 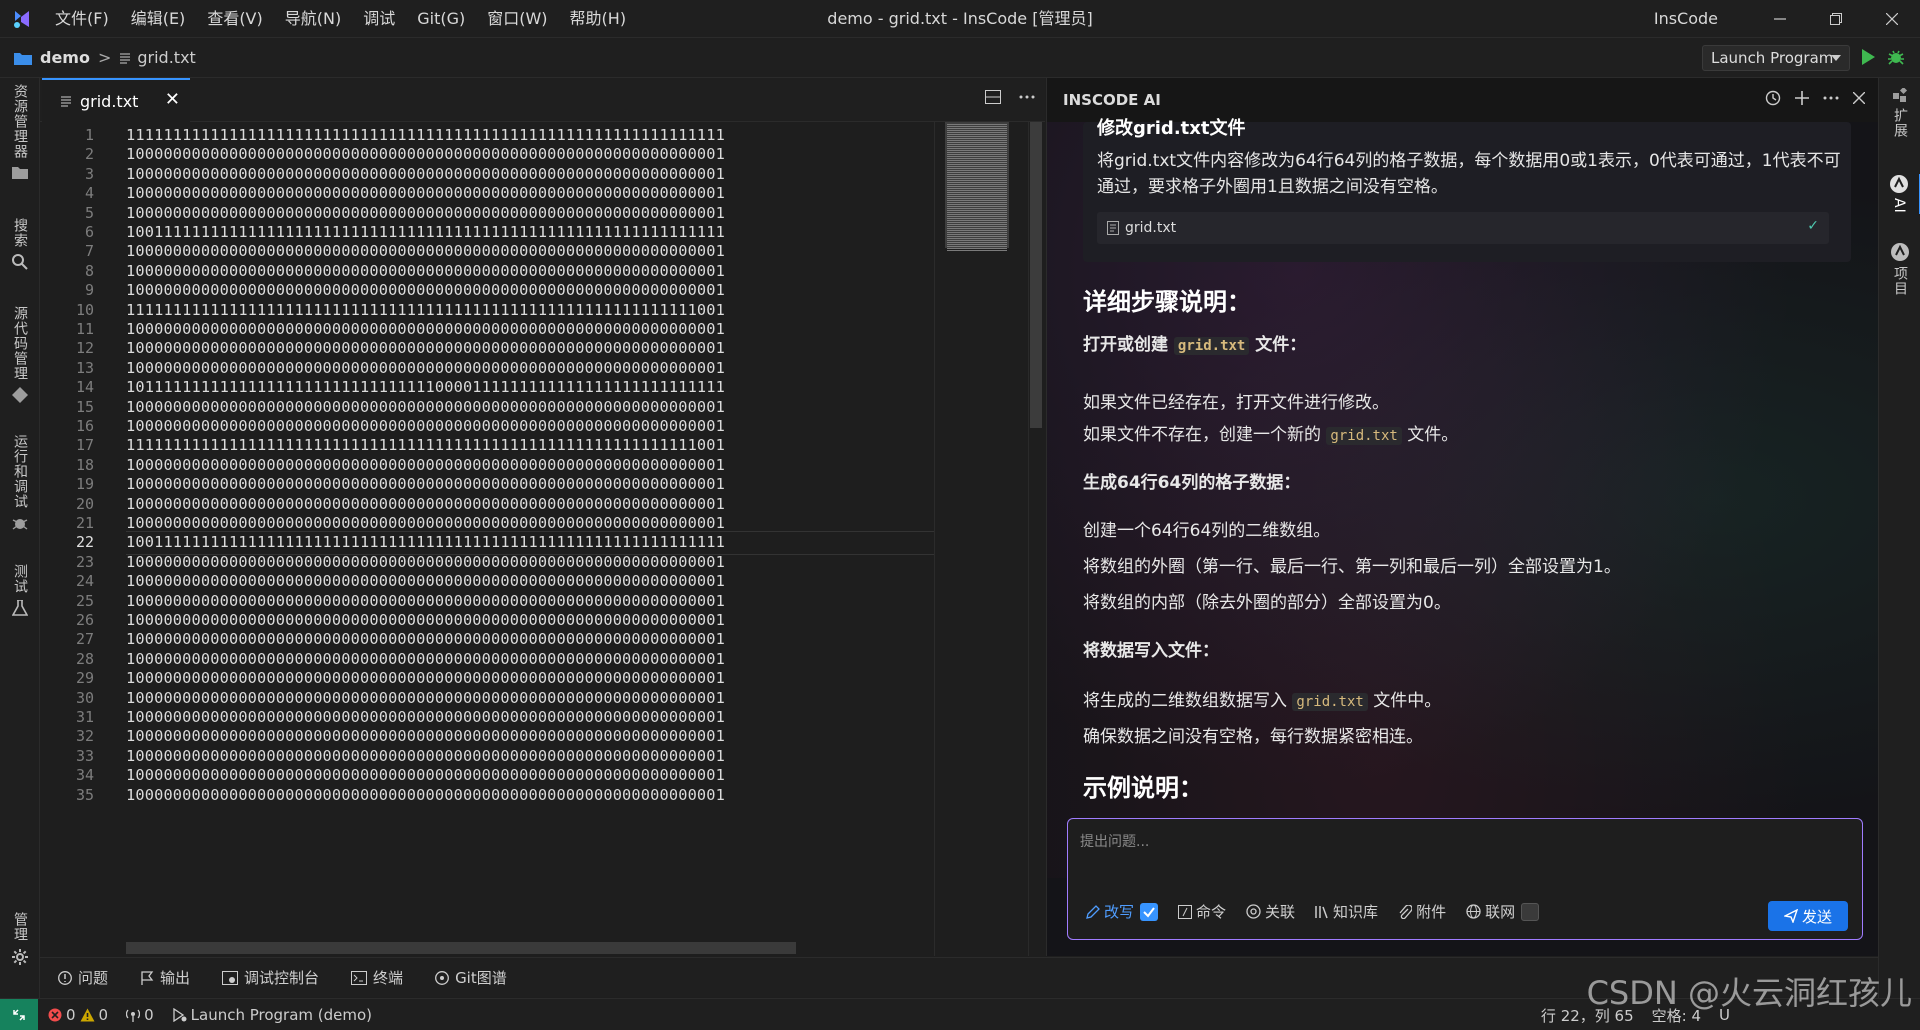 I want to click on rightbar-extensions: 扩展, so click(x=1899, y=113).